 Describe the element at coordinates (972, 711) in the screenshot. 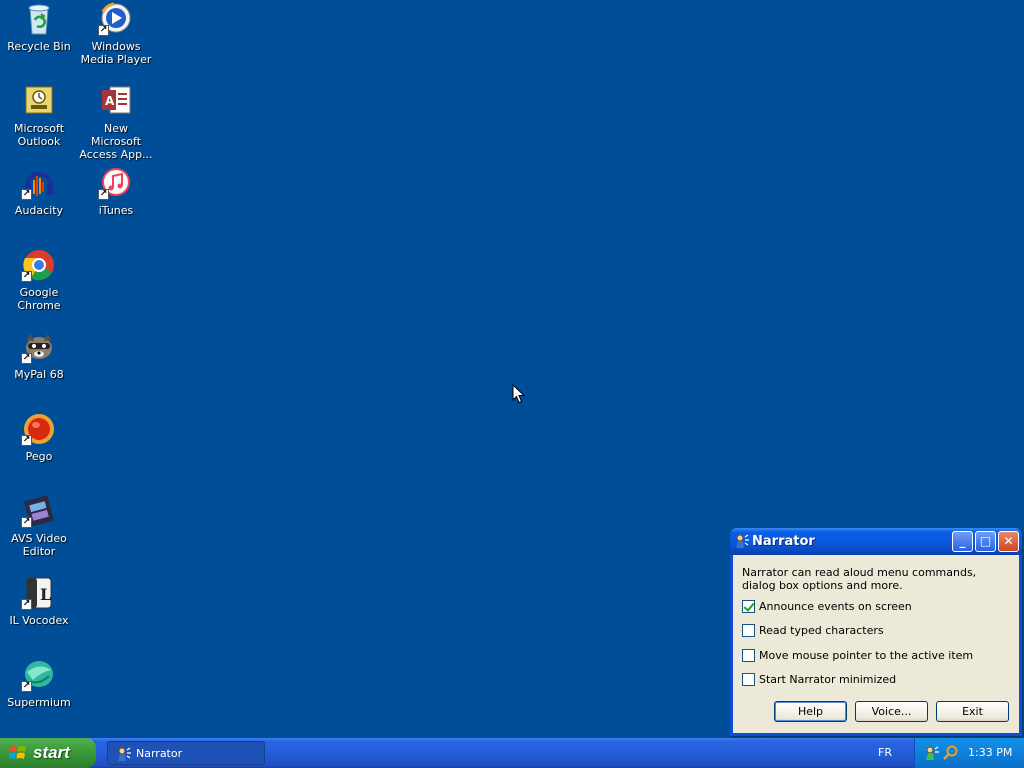

I see `exit-button: Exit` at that location.